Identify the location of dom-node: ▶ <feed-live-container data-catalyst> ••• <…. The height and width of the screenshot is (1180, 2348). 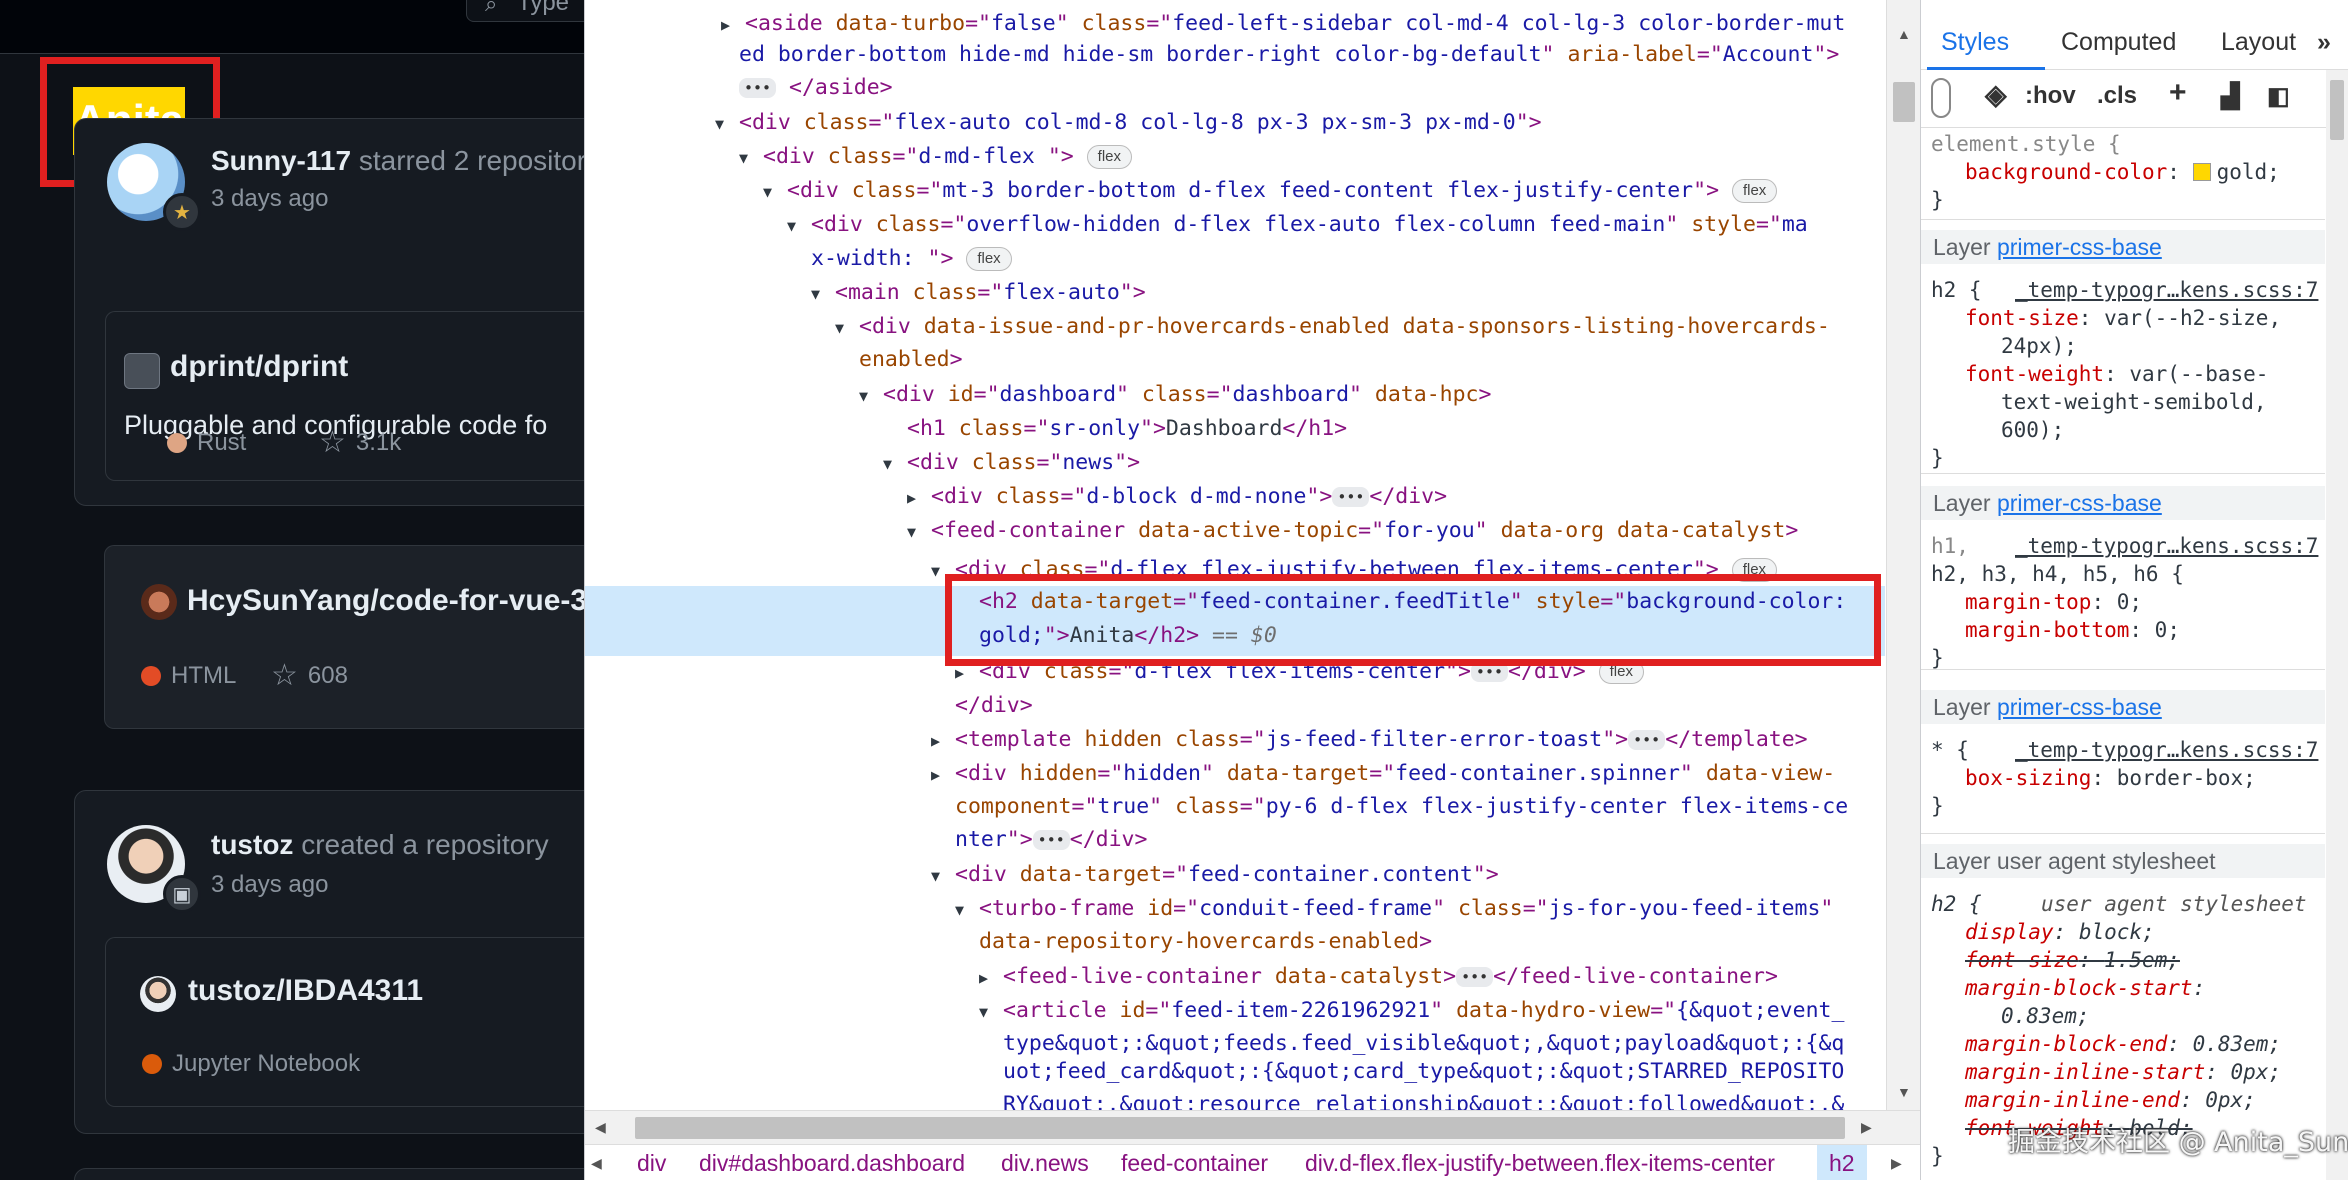
(1378, 977).